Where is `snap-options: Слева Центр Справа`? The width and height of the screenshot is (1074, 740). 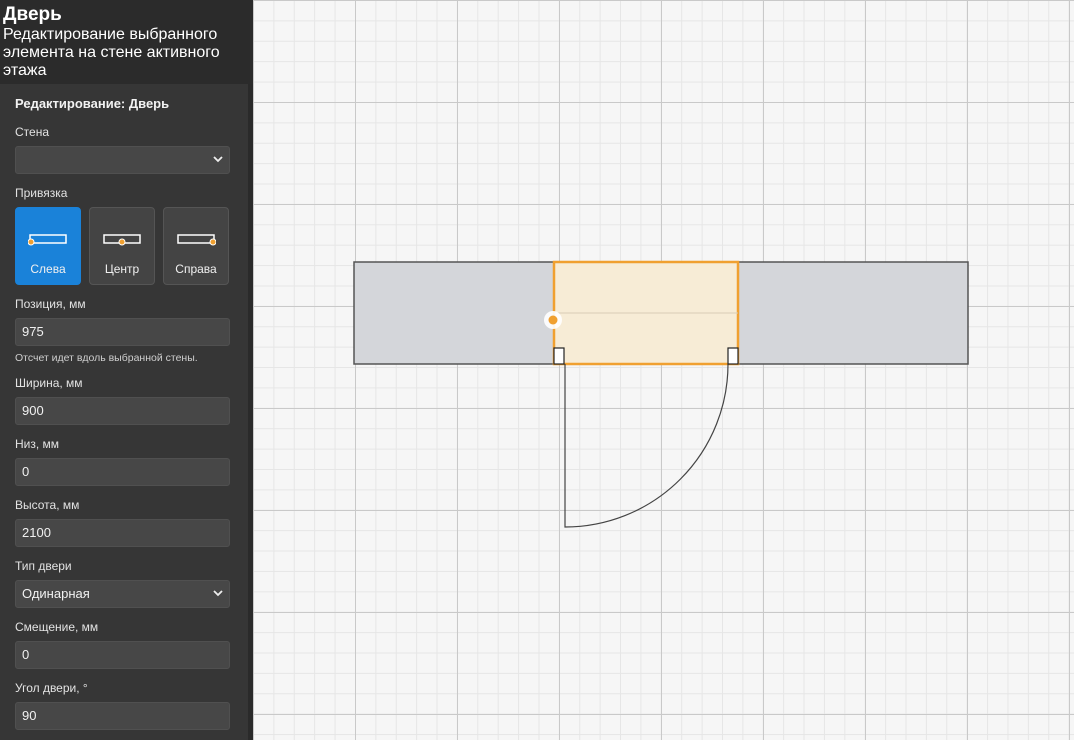
snap-options: Слева Центр Справа is located at coordinates (124, 246).